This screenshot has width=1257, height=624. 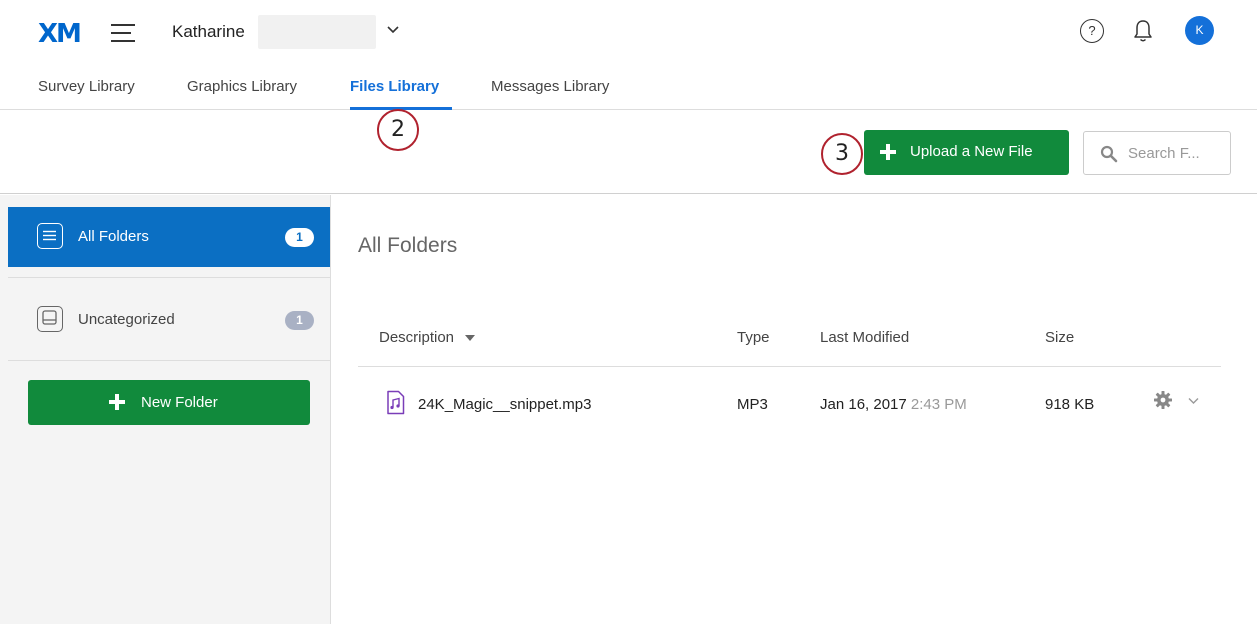 I want to click on sidebar-item-label: All Folders, so click(x=113, y=236).